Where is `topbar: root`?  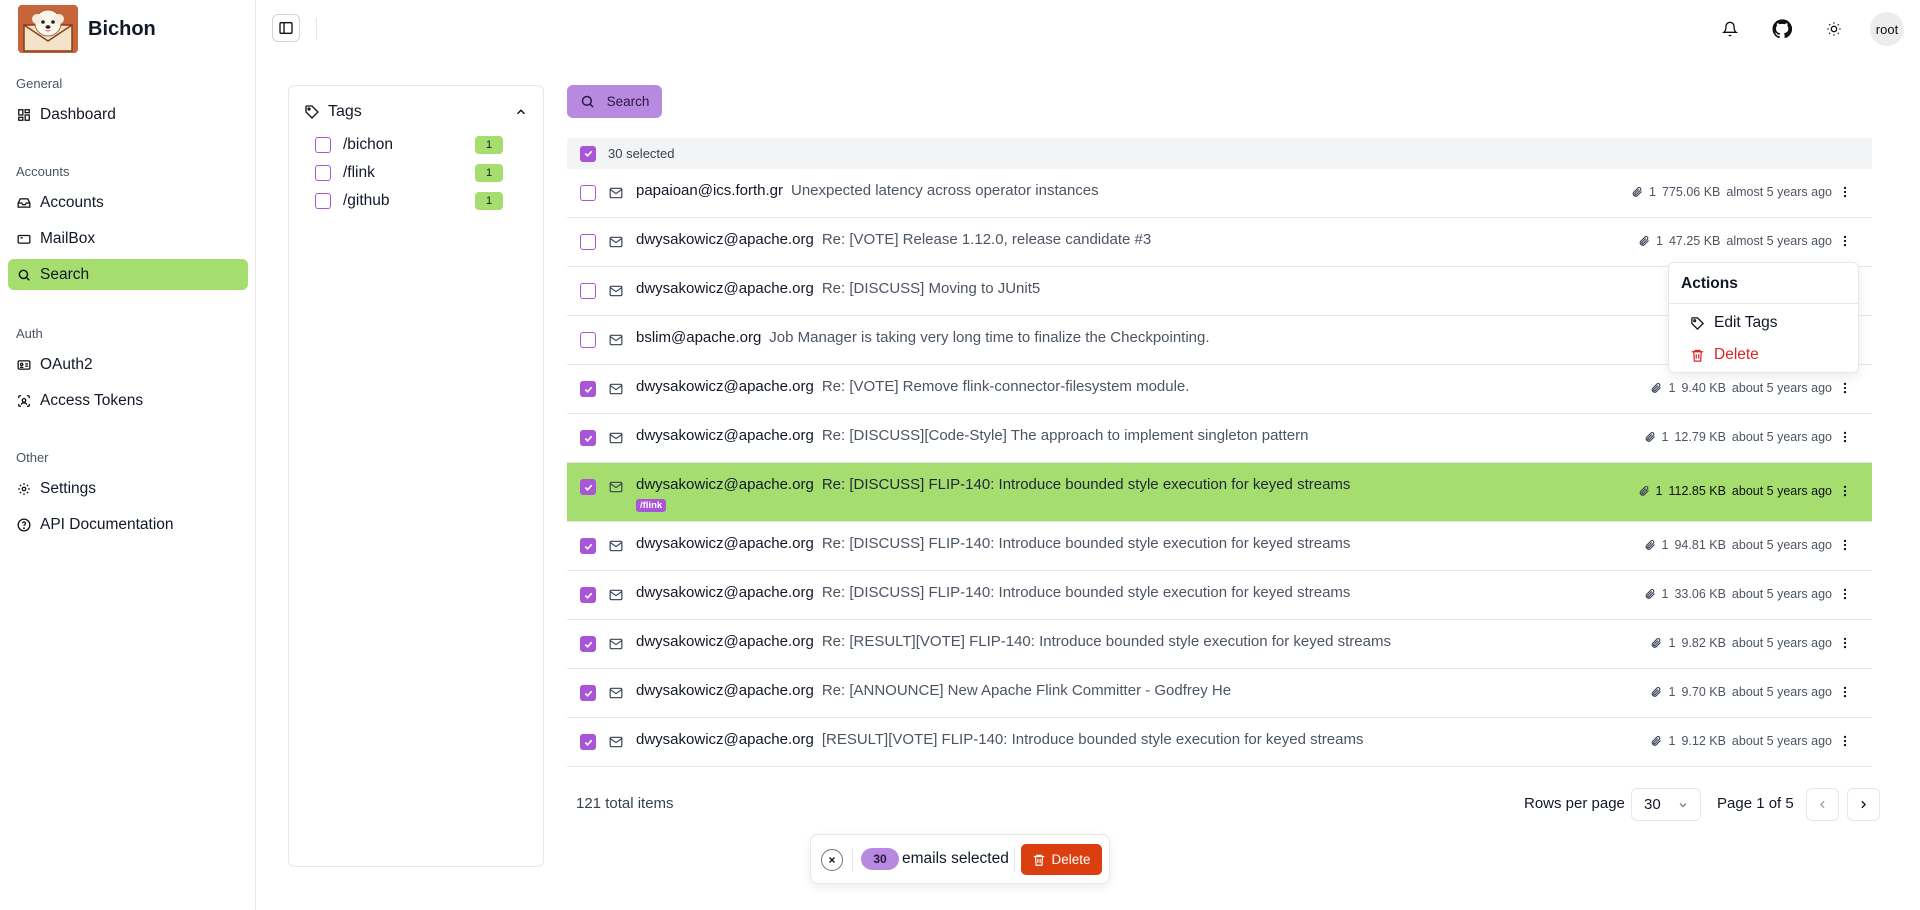
topbar: root is located at coordinates (1088, 29).